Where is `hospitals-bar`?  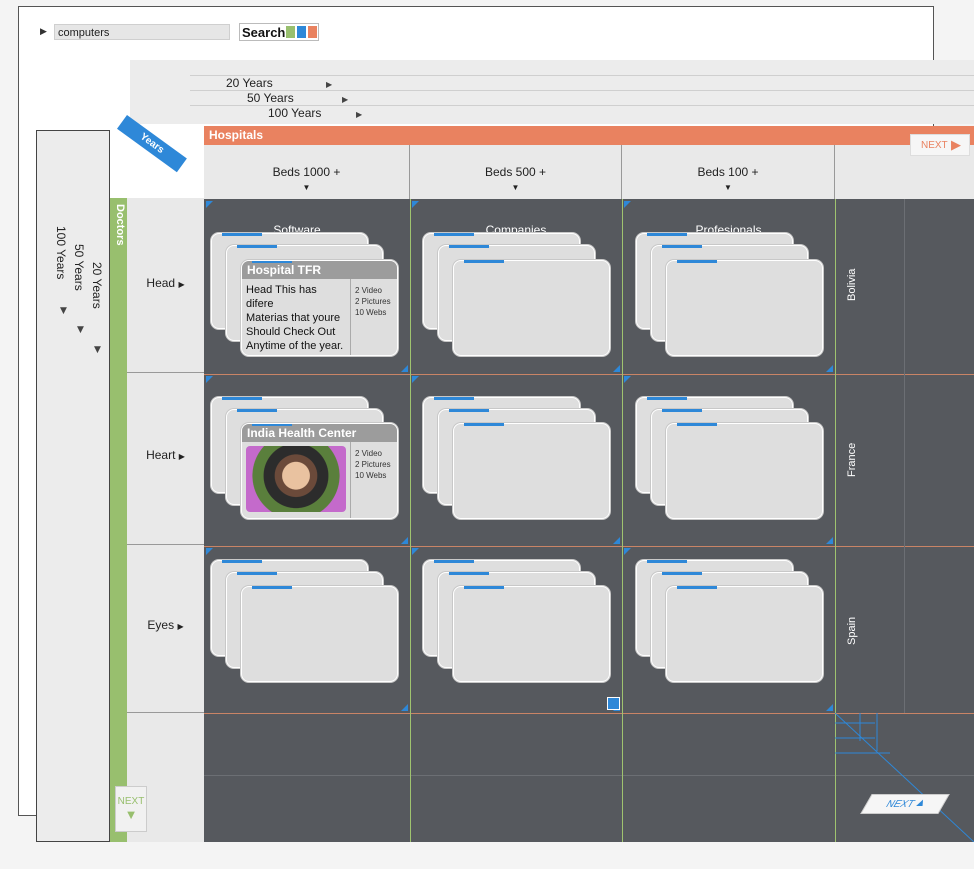
hospitals-bar is located at coordinates (589, 135).